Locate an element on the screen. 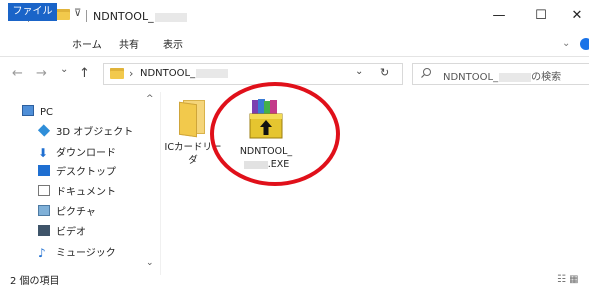  sidebar-item-downloads: ⬇ ダウンロード is located at coordinates (77, 153).